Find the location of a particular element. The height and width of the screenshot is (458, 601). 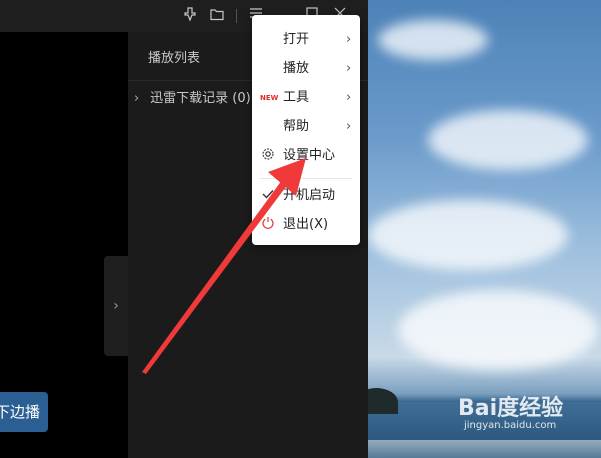

folder-icon is located at coordinates (217, 16).